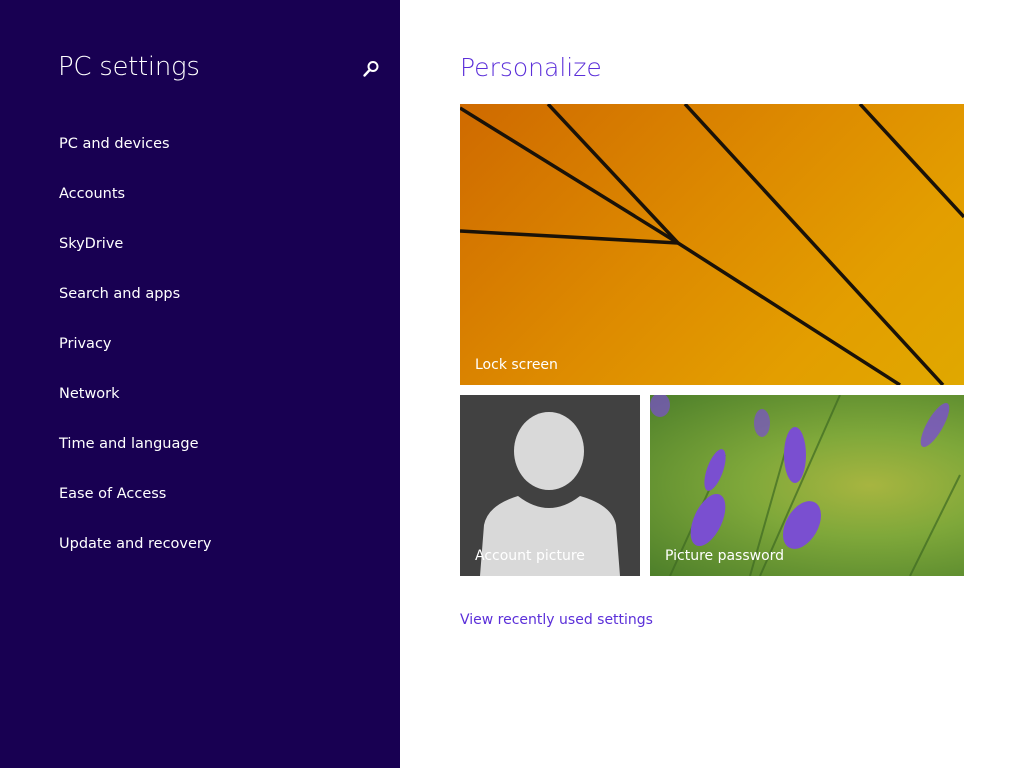  I want to click on sidebar-title: PC settings, so click(129, 67).